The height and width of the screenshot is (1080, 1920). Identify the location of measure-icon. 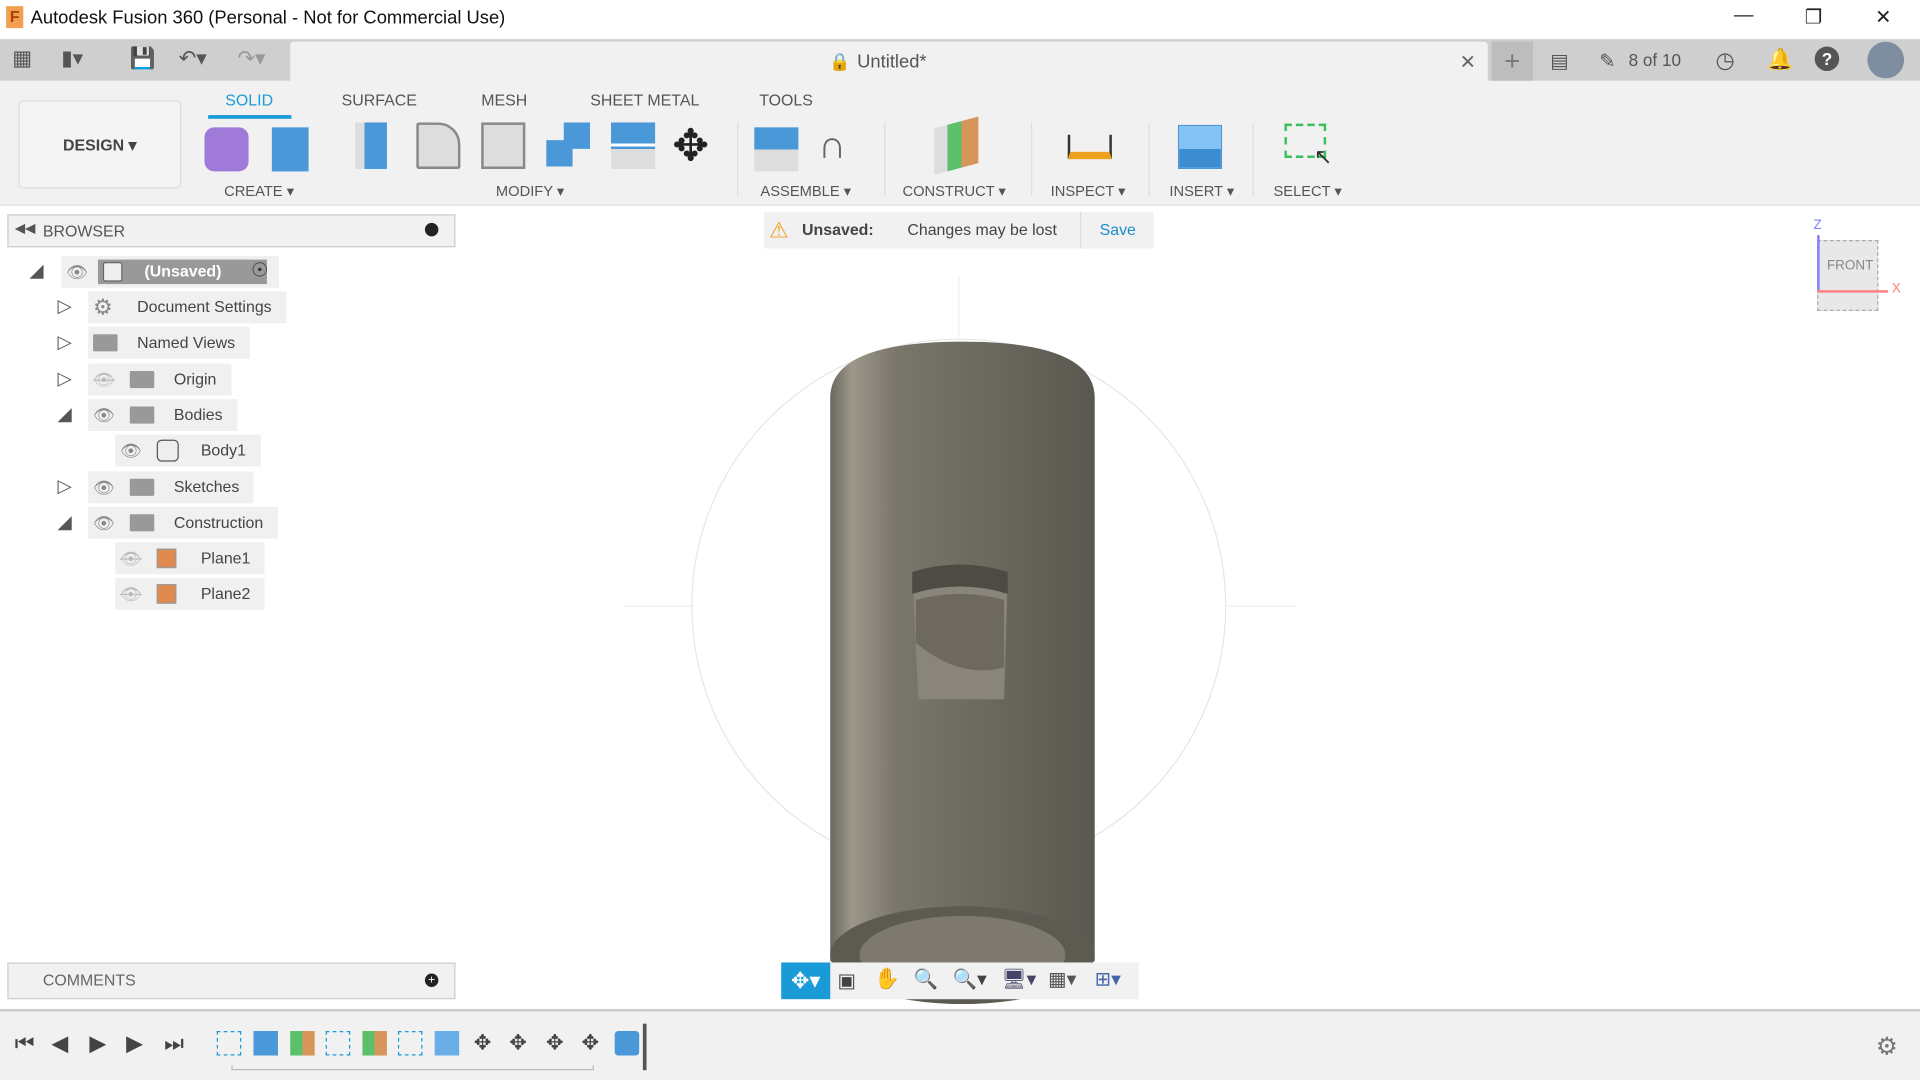
(1089, 147).